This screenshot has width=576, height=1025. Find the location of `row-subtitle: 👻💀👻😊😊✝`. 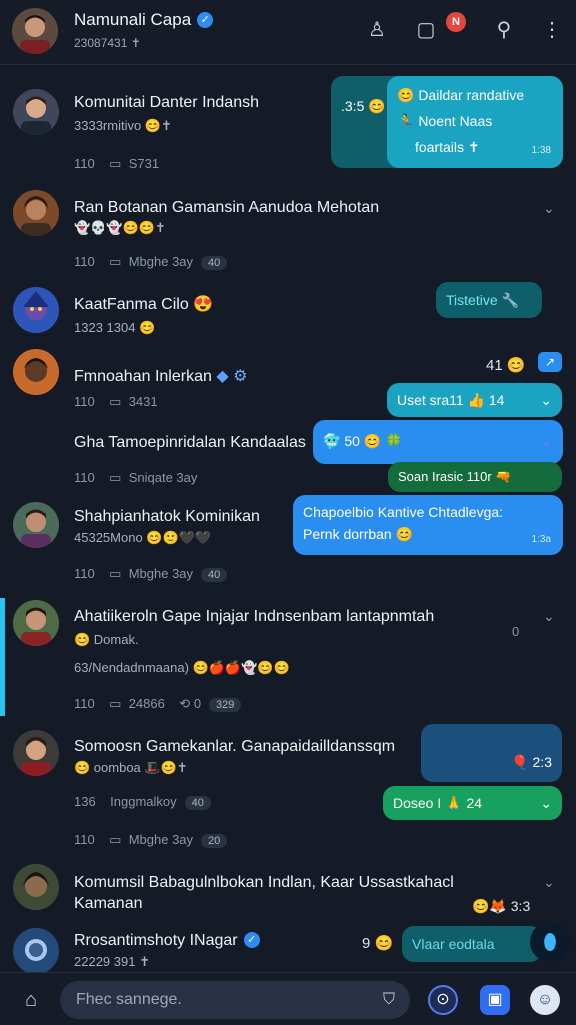

row-subtitle: 👻💀👻😊😊✝ is located at coordinates (120, 227).